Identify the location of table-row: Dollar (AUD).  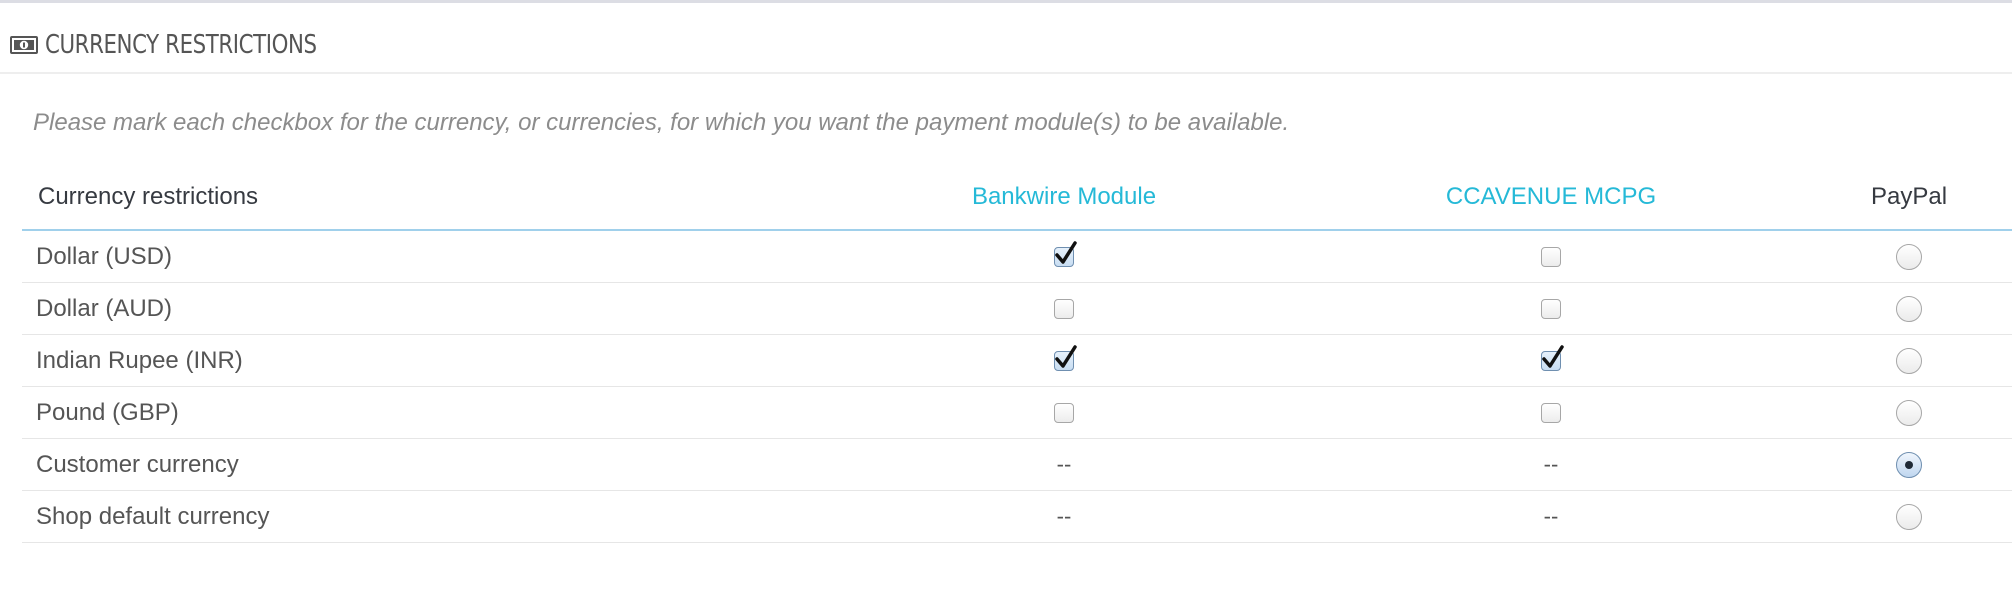
(1017, 309).